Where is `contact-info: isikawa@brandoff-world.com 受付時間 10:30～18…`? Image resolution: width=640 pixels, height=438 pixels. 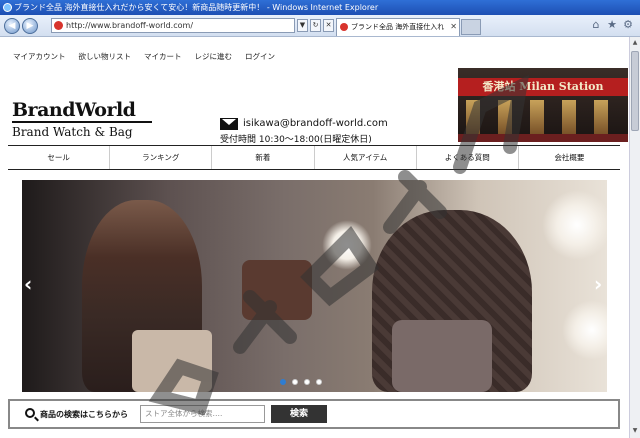
contact-info: isikawa@brandoff-world.com 受付時間 10:30～18… is located at coordinates (304, 132).